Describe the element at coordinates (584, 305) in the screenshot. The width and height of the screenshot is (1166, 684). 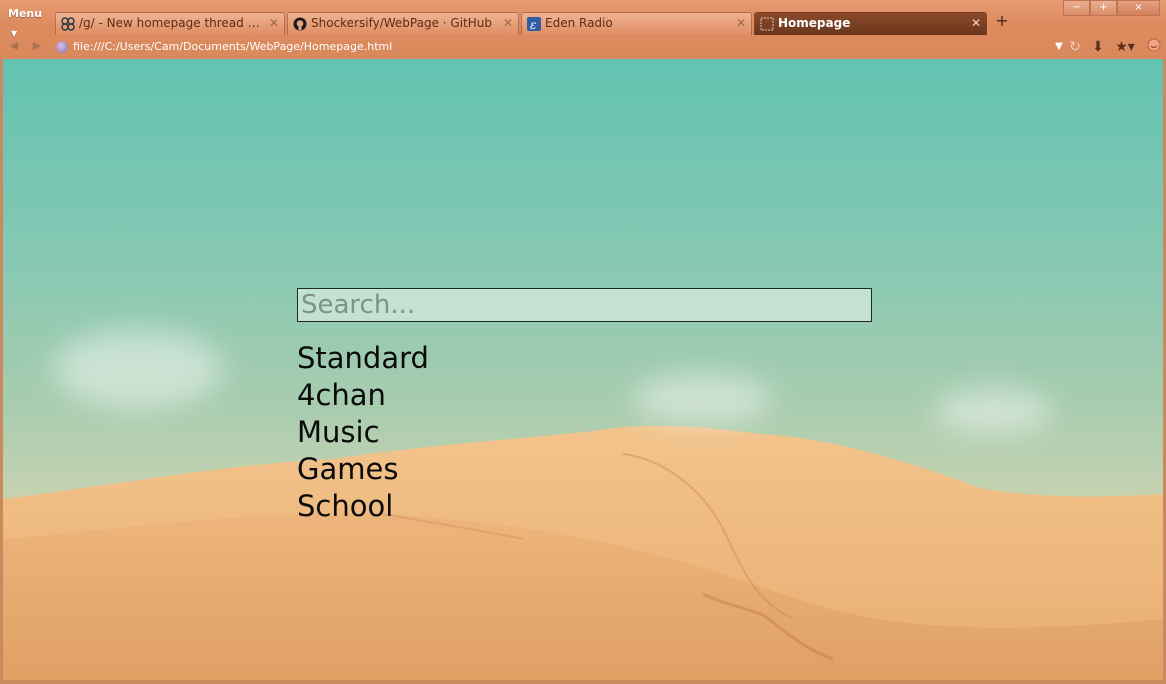
I see `search-input` at that location.